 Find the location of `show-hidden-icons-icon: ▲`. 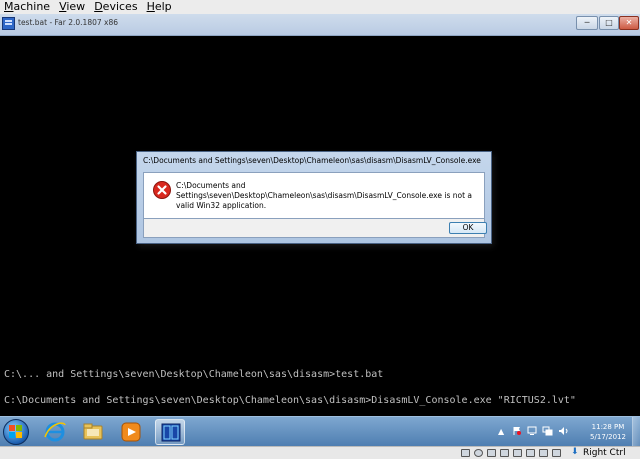

show-hidden-icons-icon: ▲ is located at coordinates (501, 431).